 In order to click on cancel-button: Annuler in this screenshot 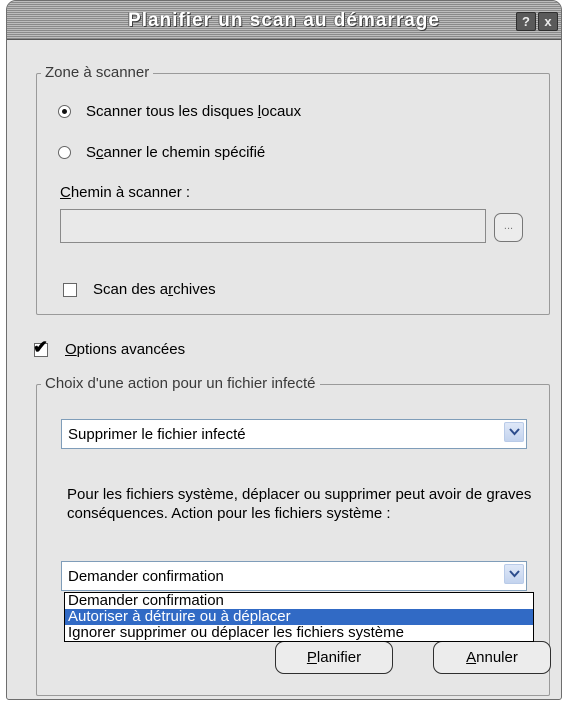, I will do `click(492, 657)`.